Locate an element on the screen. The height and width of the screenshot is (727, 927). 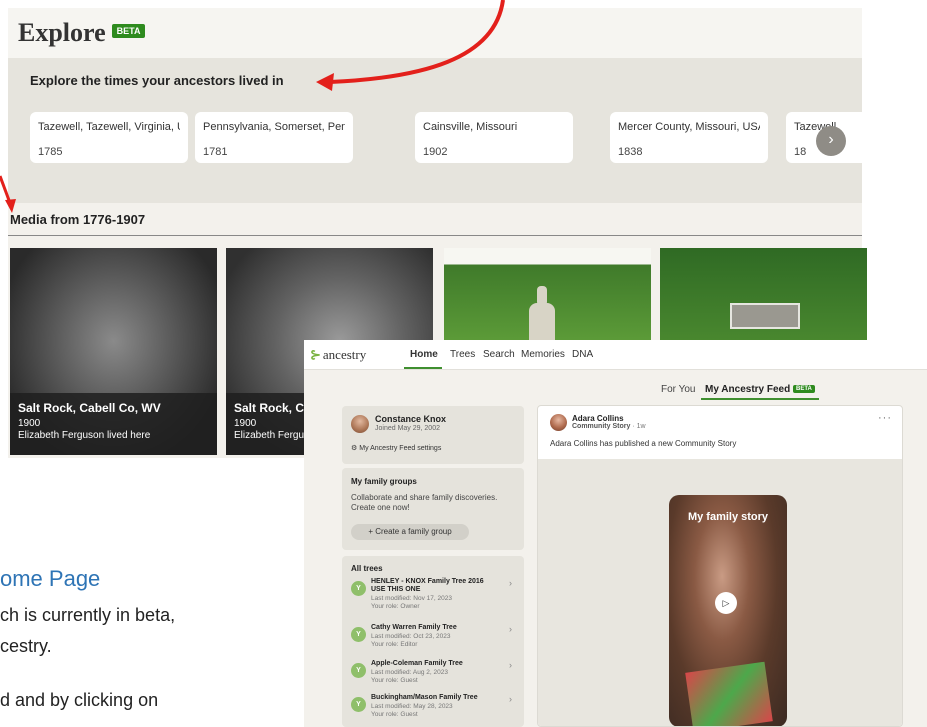
feed-subtabs: For You My Ancestry Feed BETA is located at coordinates (615, 390).